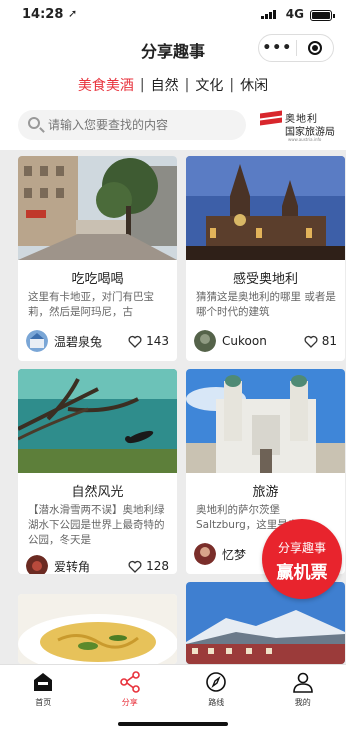  I want to click on battery-icon, so click(322, 15).